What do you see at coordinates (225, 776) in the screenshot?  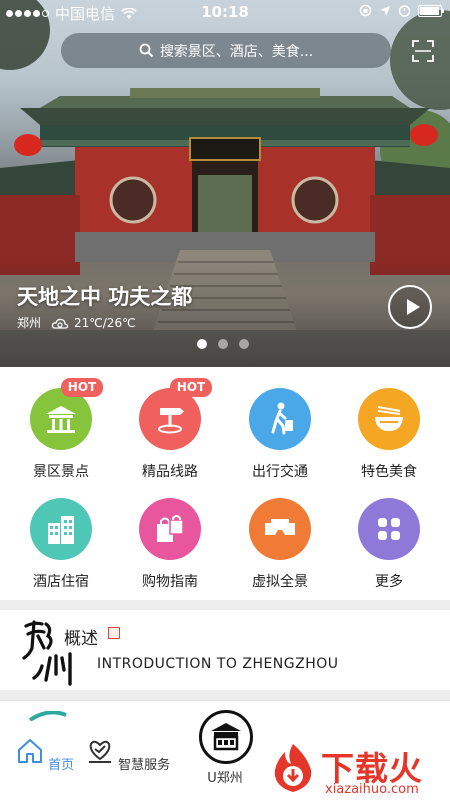 I see `tab-u-zhengzhou-label: U郑州` at bounding box center [225, 776].